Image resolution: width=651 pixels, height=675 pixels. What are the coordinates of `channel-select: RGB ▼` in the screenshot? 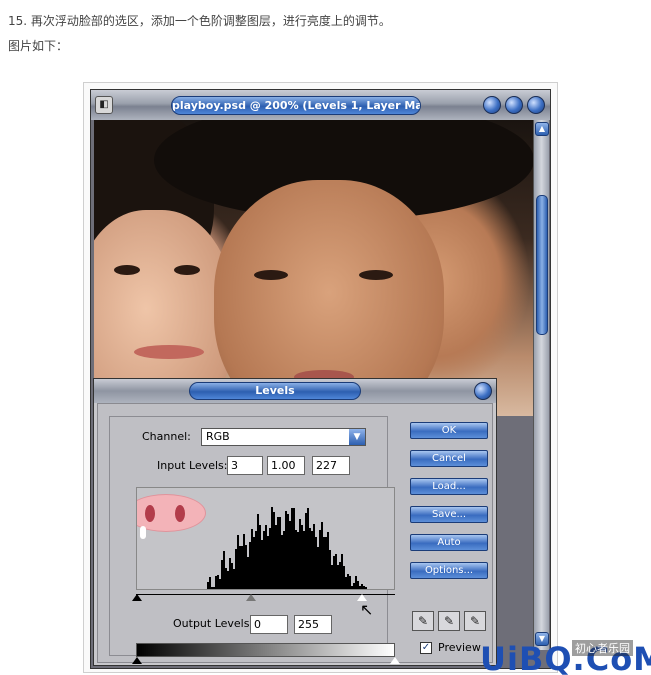 It's located at (283, 437).